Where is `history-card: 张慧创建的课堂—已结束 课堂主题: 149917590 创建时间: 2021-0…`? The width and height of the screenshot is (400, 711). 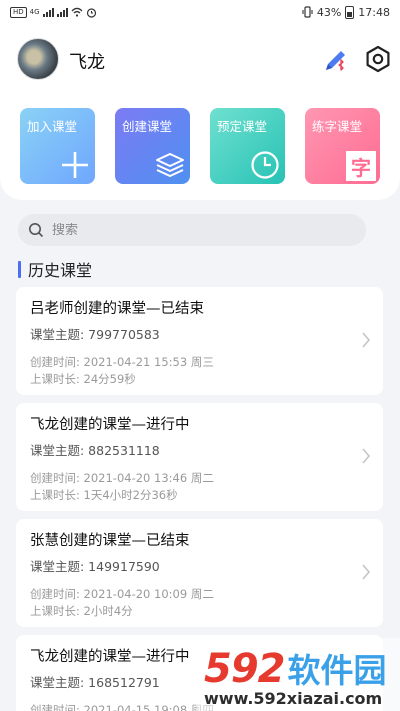
history-card: 张慧创建的课堂—已结束 课堂主题: 149917590 创建时间: 2021-0… is located at coordinates (199, 573).